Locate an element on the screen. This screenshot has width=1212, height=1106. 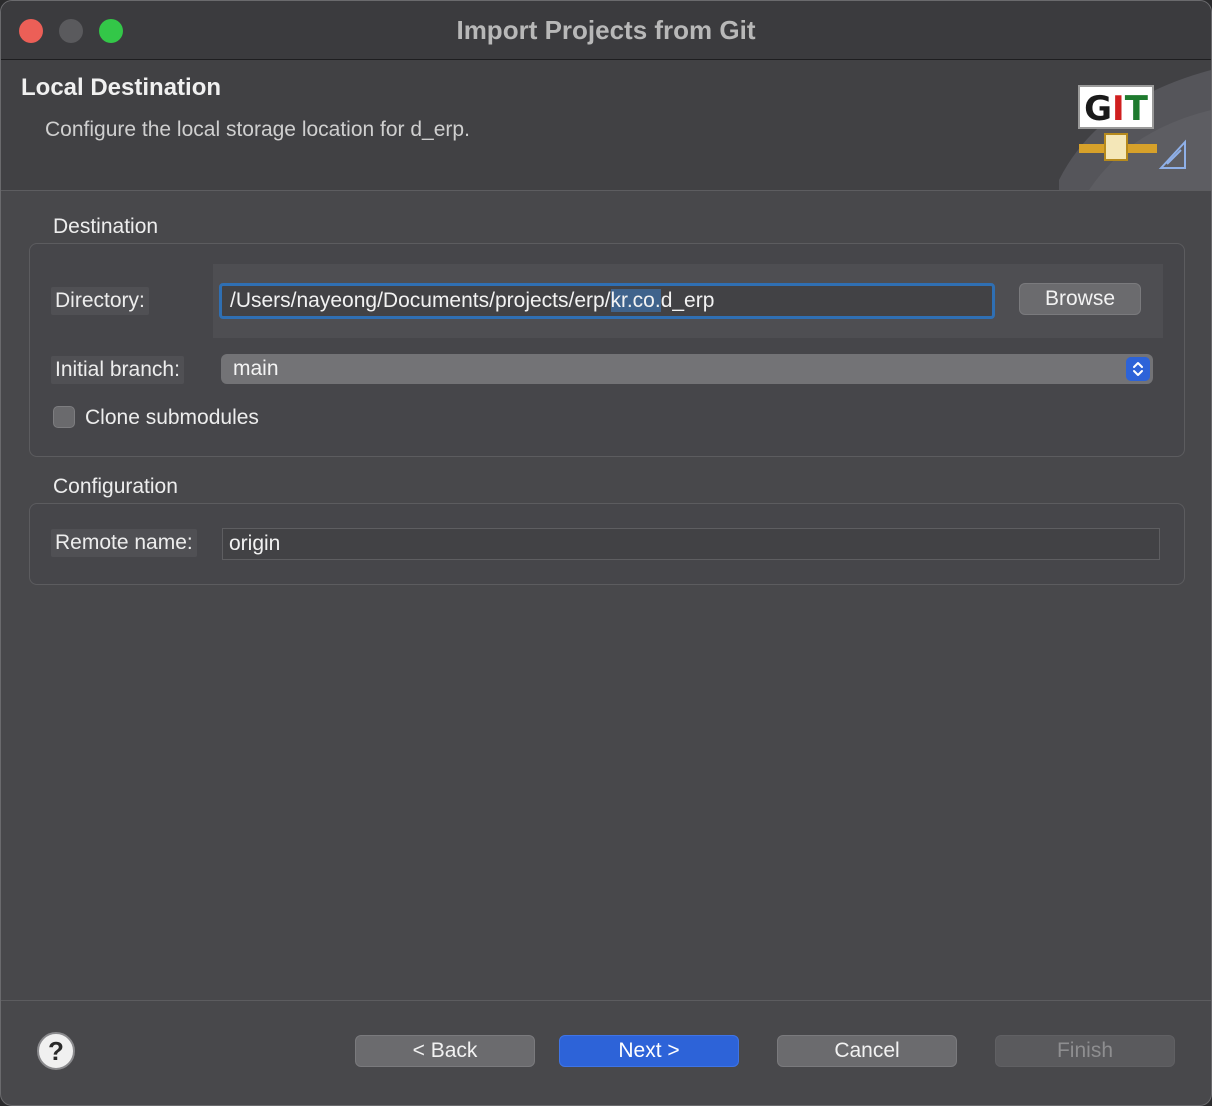
help-button: ? is located at coordinates (56, 1051).